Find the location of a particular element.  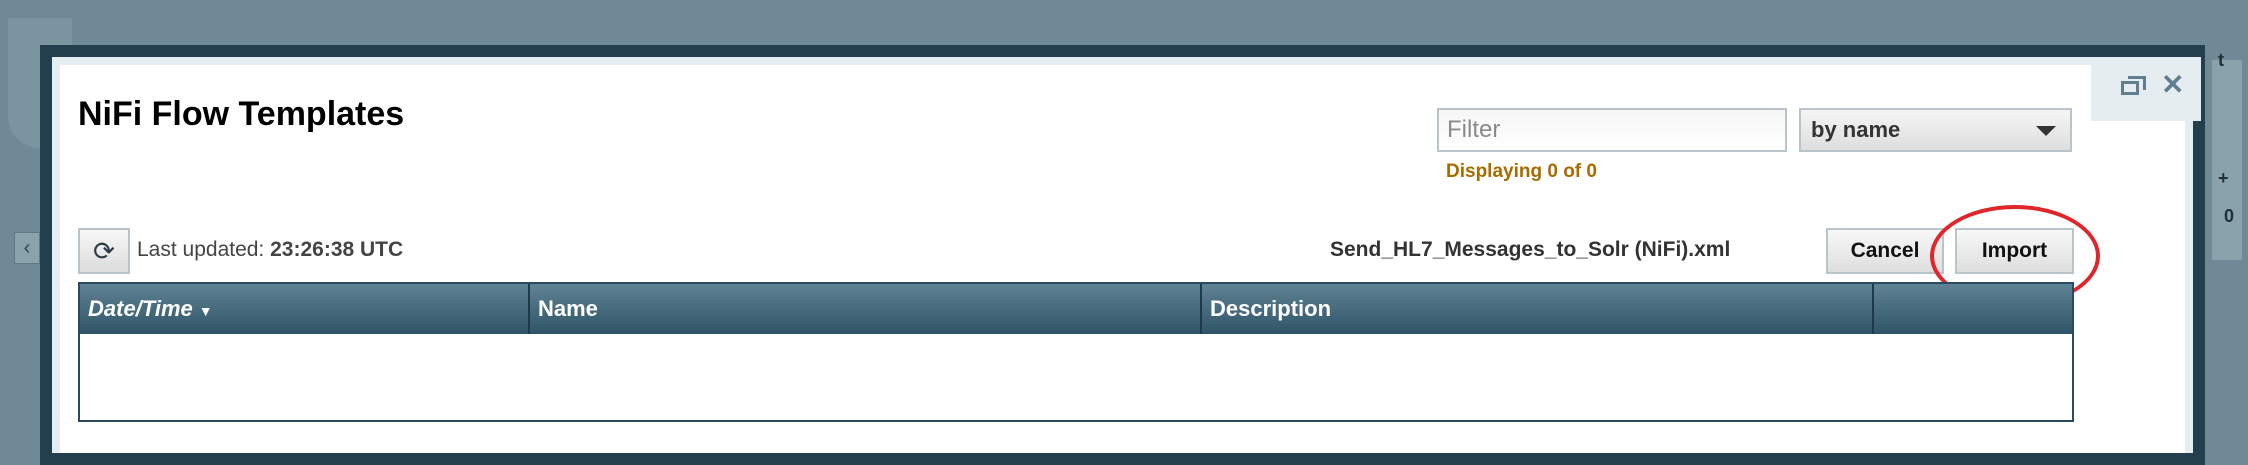

background-toolbar-right: t + 0 is located at coordinates (2227, 155).